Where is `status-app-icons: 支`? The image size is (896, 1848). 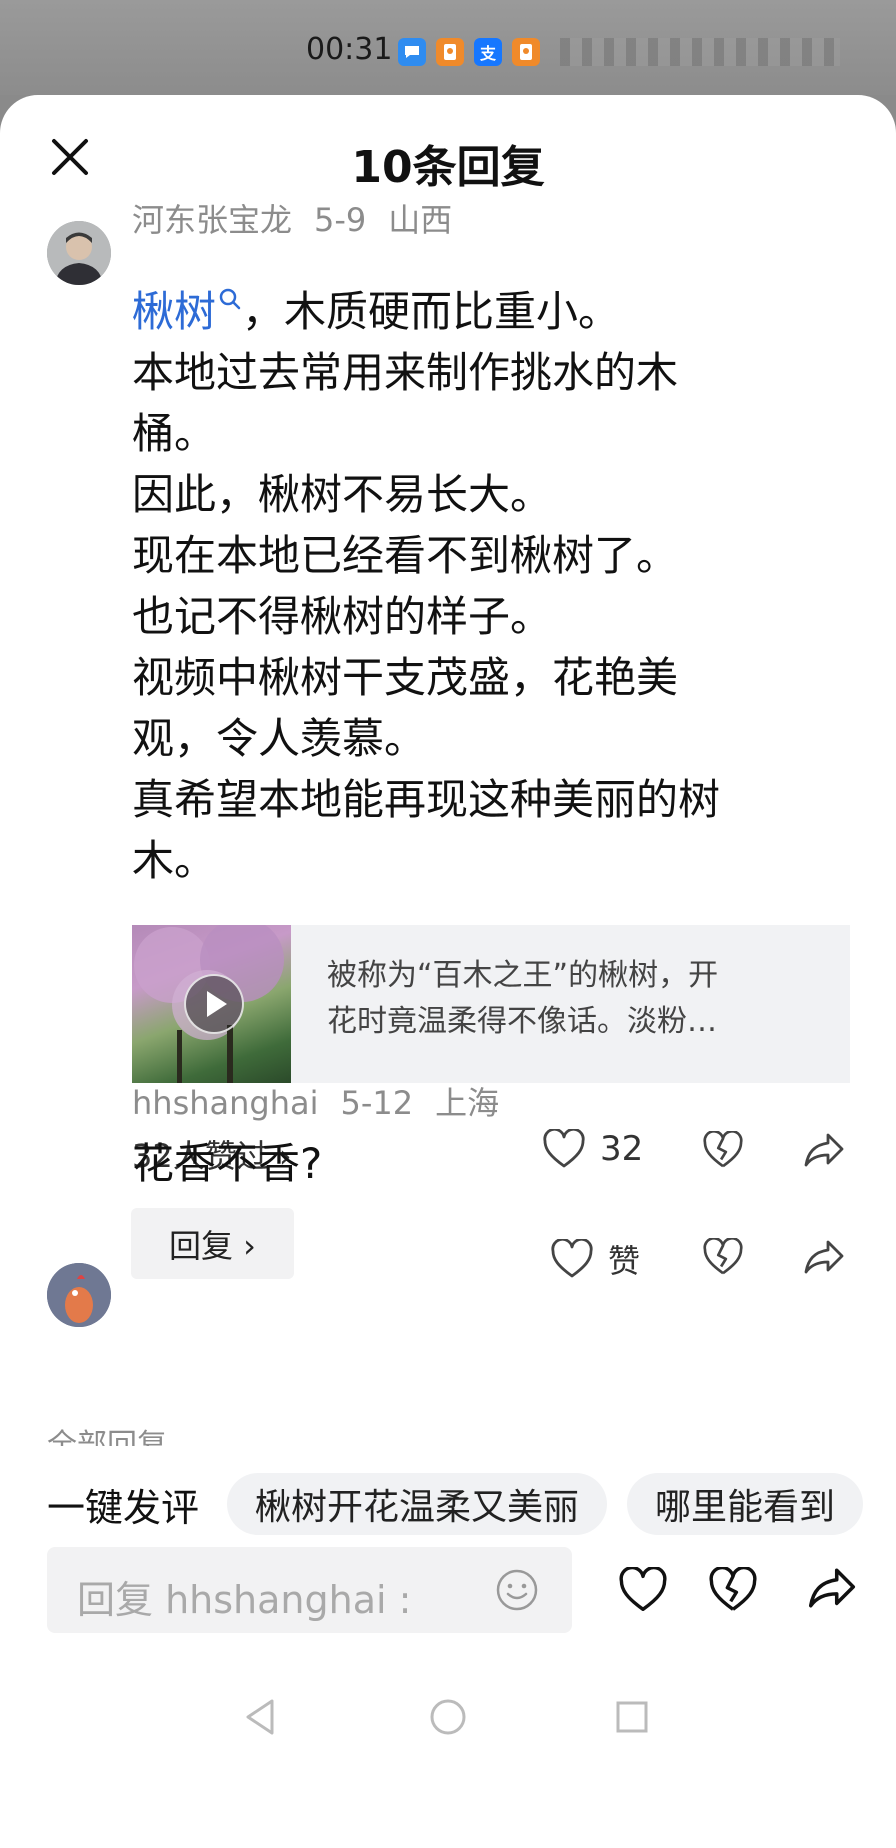 status-app-icons: 支 is located at coordinates (469, 52).